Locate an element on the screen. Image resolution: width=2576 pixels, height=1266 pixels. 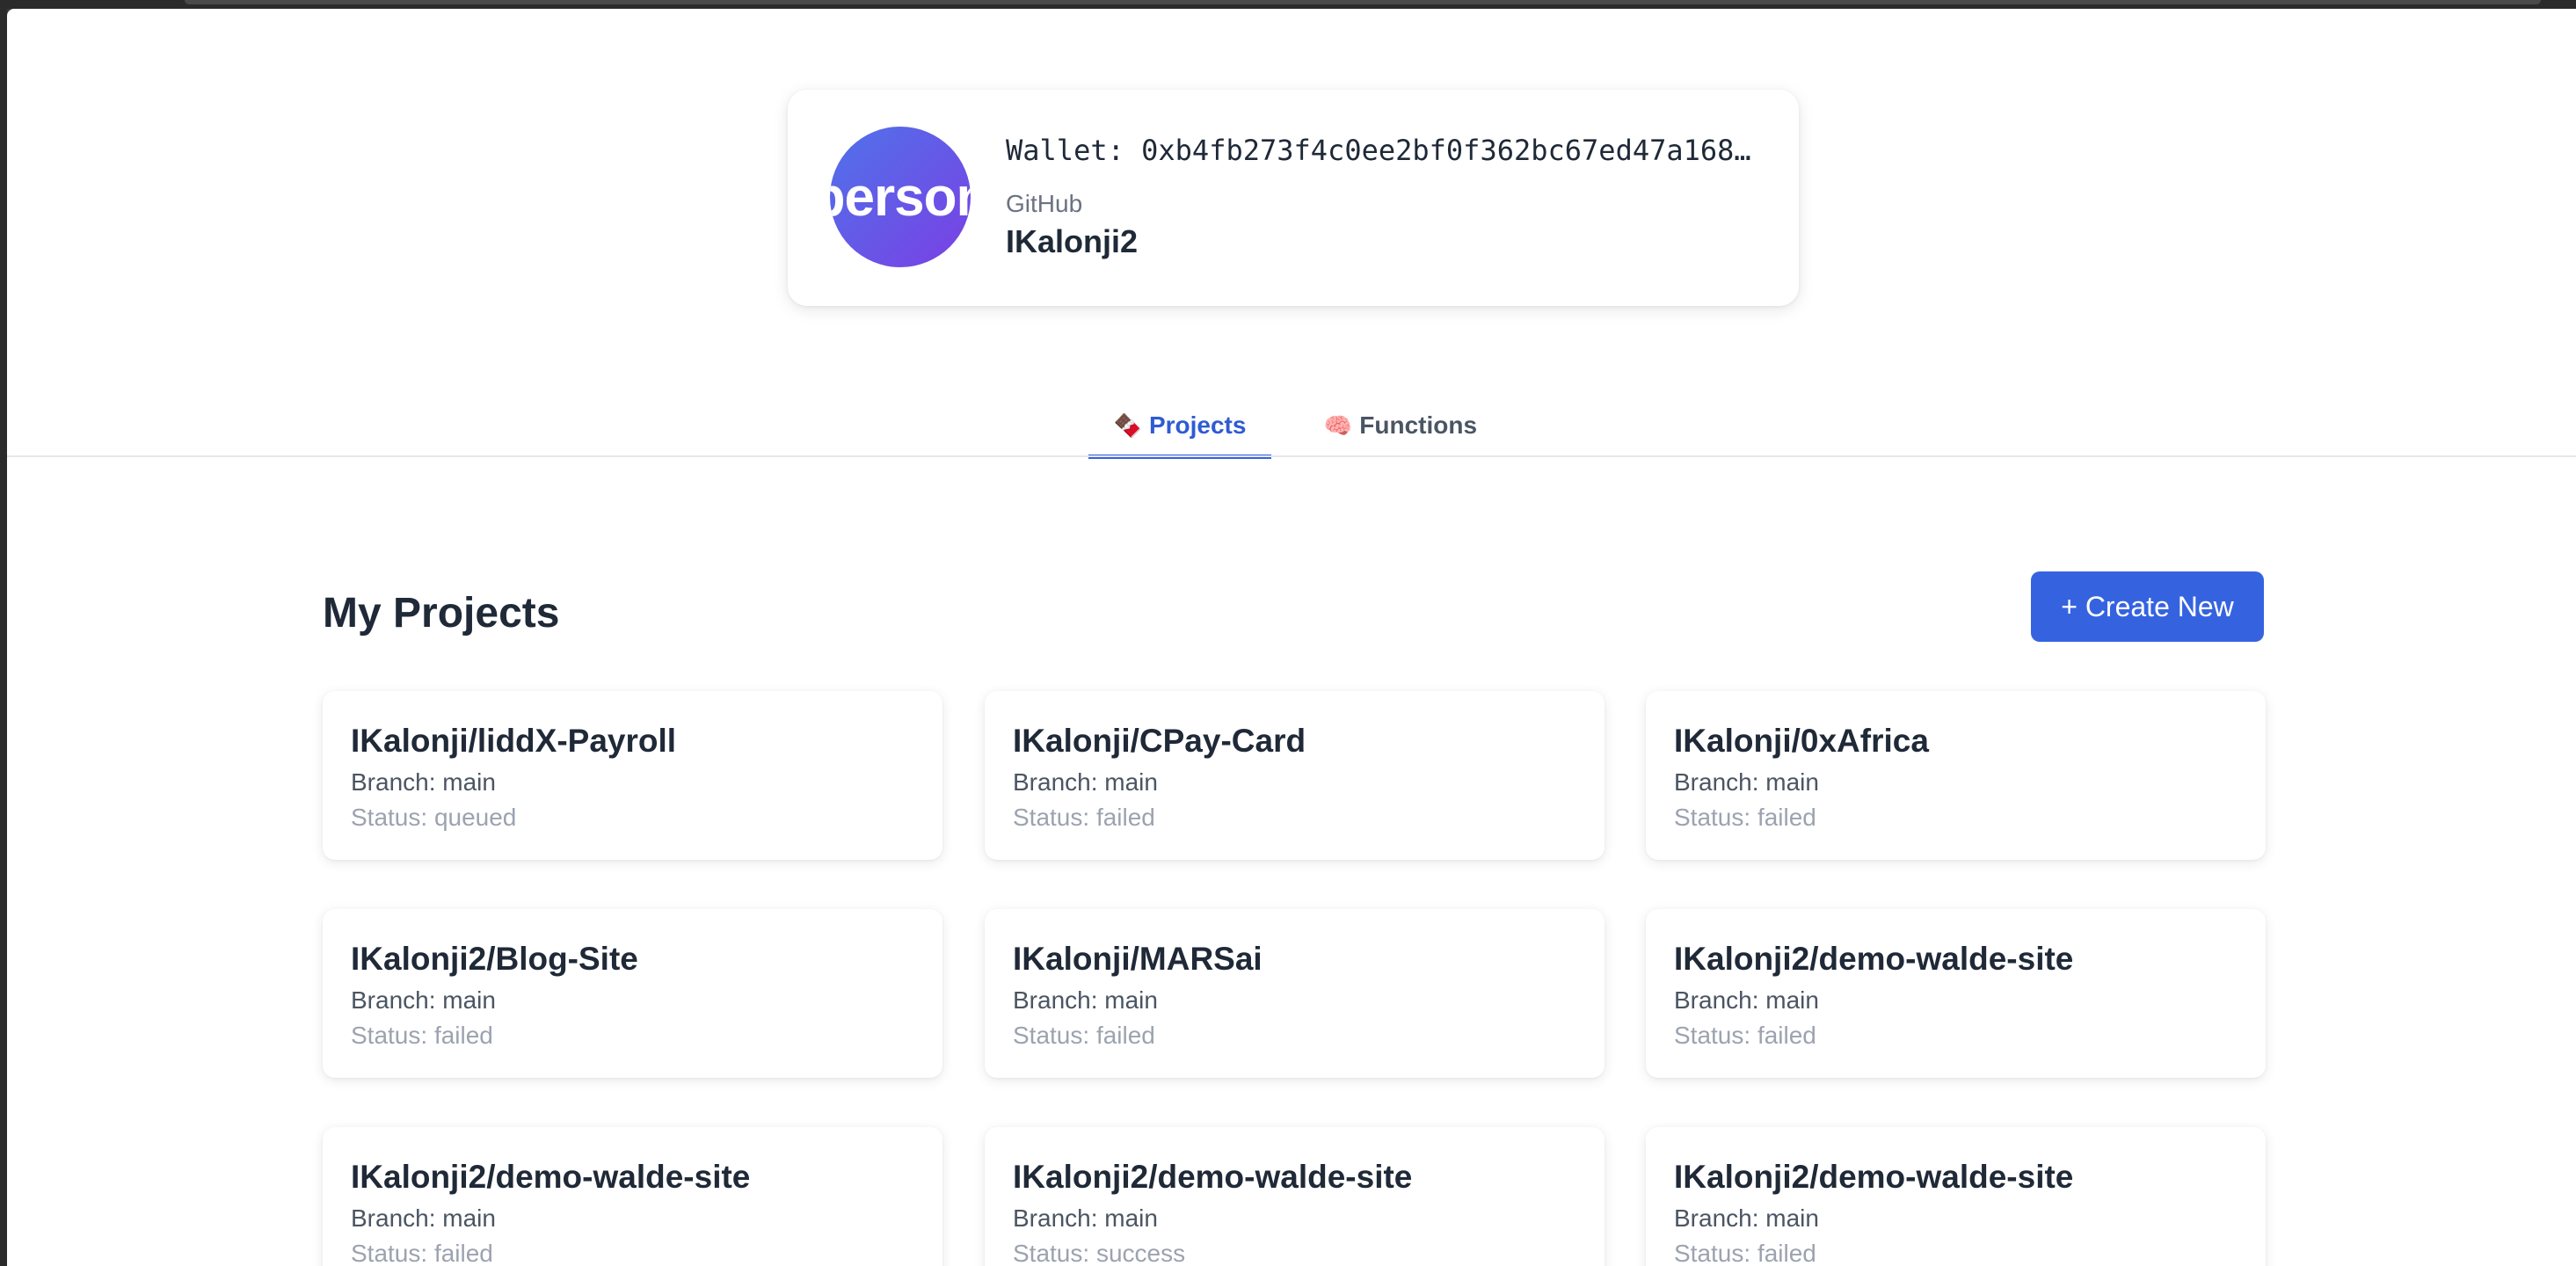
tab-functions: 🧠 Functions is located at coordinates (1400, 425).